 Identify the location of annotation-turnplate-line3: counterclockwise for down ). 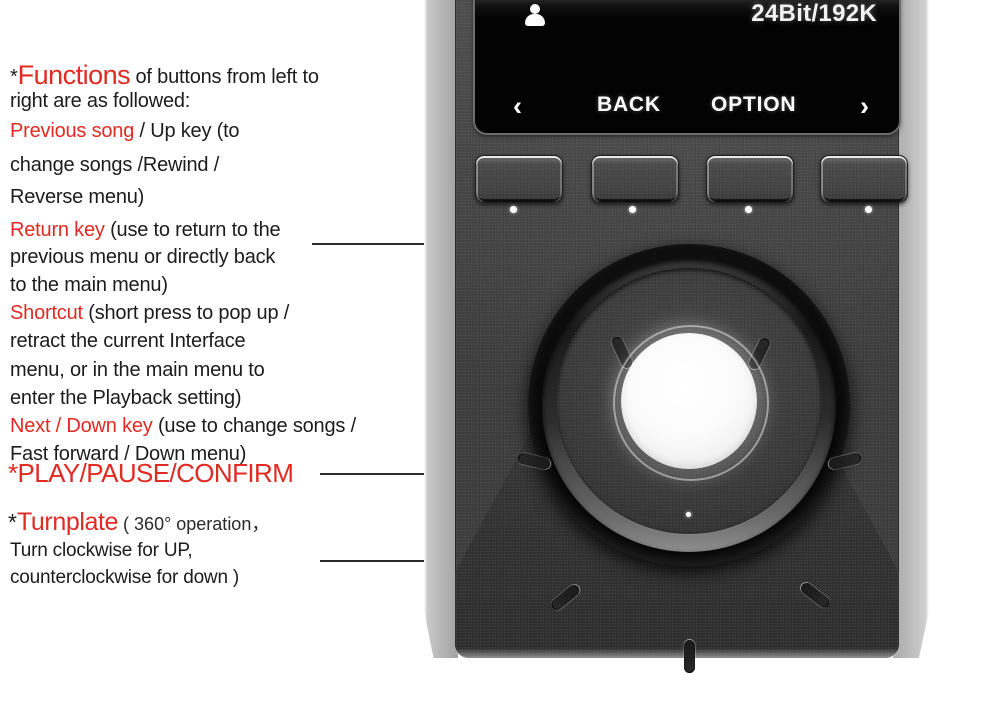
(125, 577).